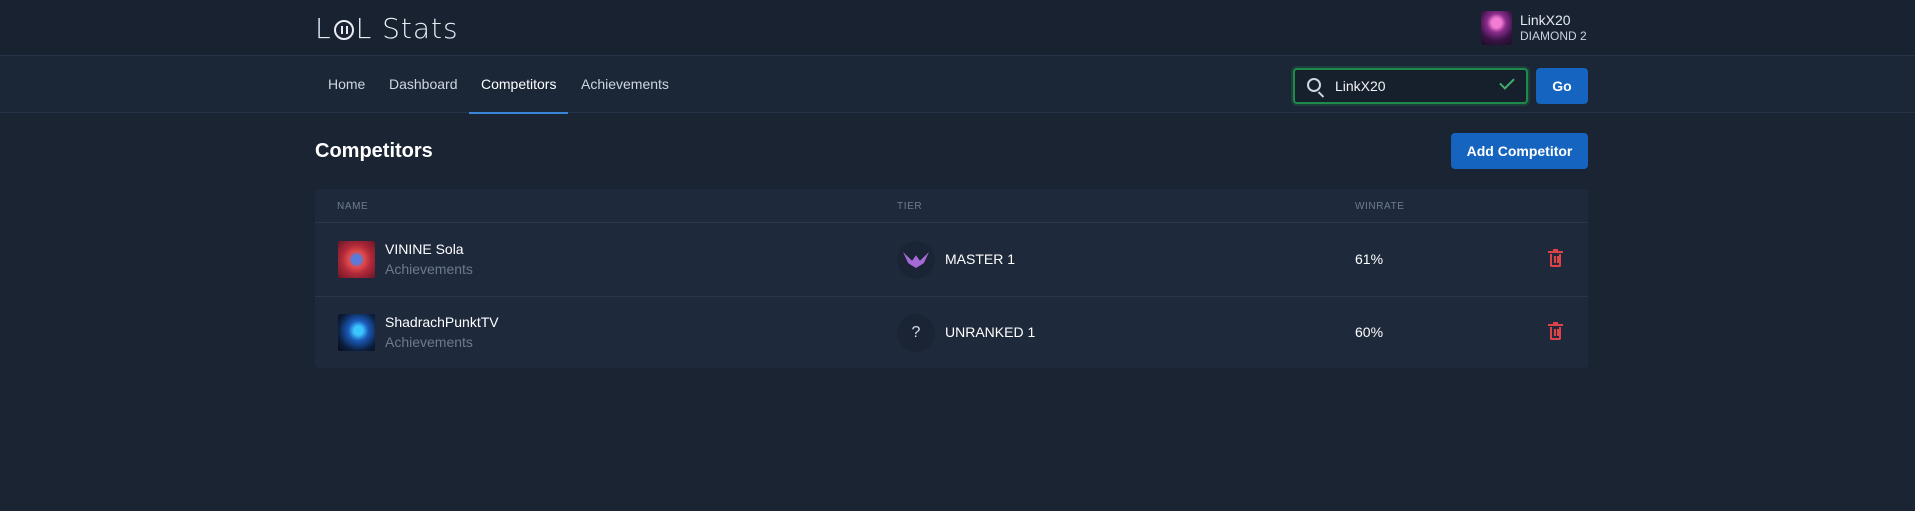 This screenshot has width=1915, height=511. I want to click on player-tier: MASTER 1, so click(980, 259).